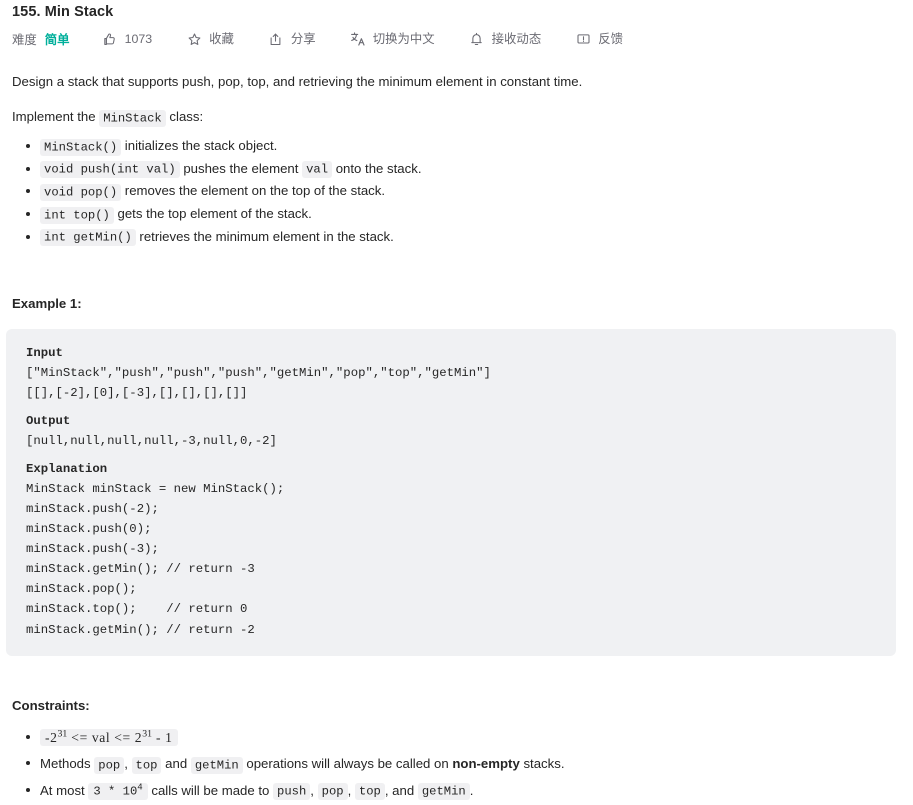  Describe the element at coordinates (542, 764) in the screenshot. I see `methods-text-5: stacks.` at that location.